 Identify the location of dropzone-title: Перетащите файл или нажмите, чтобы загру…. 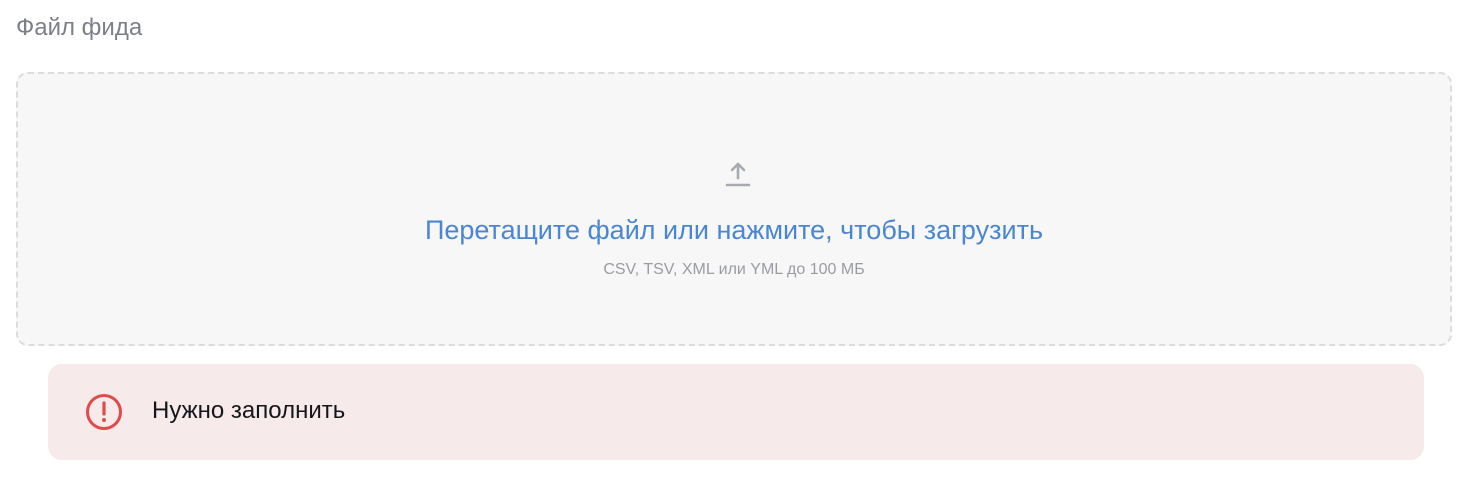
(734, 230).